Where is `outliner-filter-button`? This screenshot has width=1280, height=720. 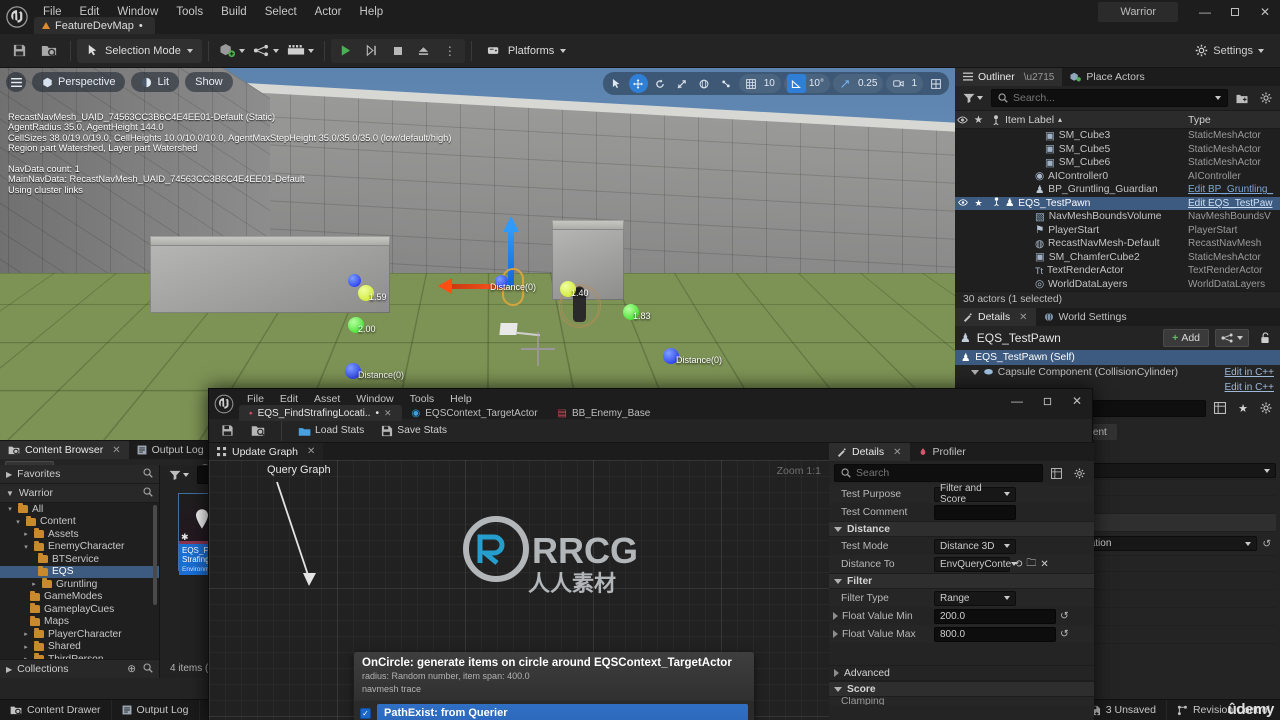
outliner-filter-button is located at coordinates (973, 98).